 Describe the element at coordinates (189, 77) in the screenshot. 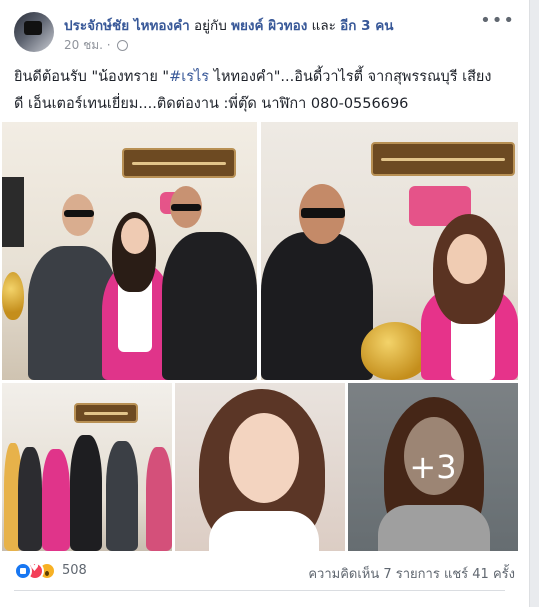

I see `hashtag-link: #เรไร` at that location.